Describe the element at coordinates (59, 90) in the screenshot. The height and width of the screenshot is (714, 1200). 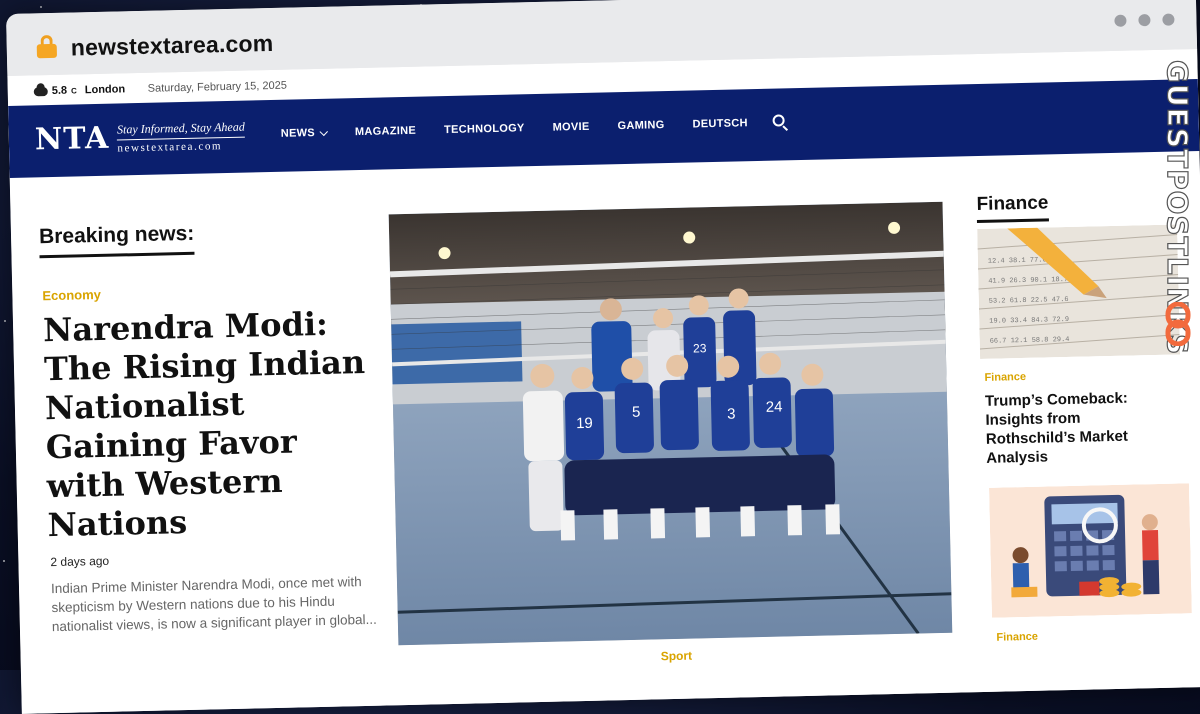
I see `weather-temp: 5.8` at that location.